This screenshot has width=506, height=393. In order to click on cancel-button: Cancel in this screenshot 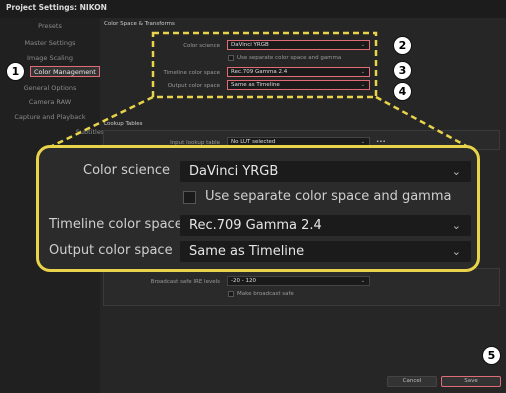, I will do `click(412, 381)`.